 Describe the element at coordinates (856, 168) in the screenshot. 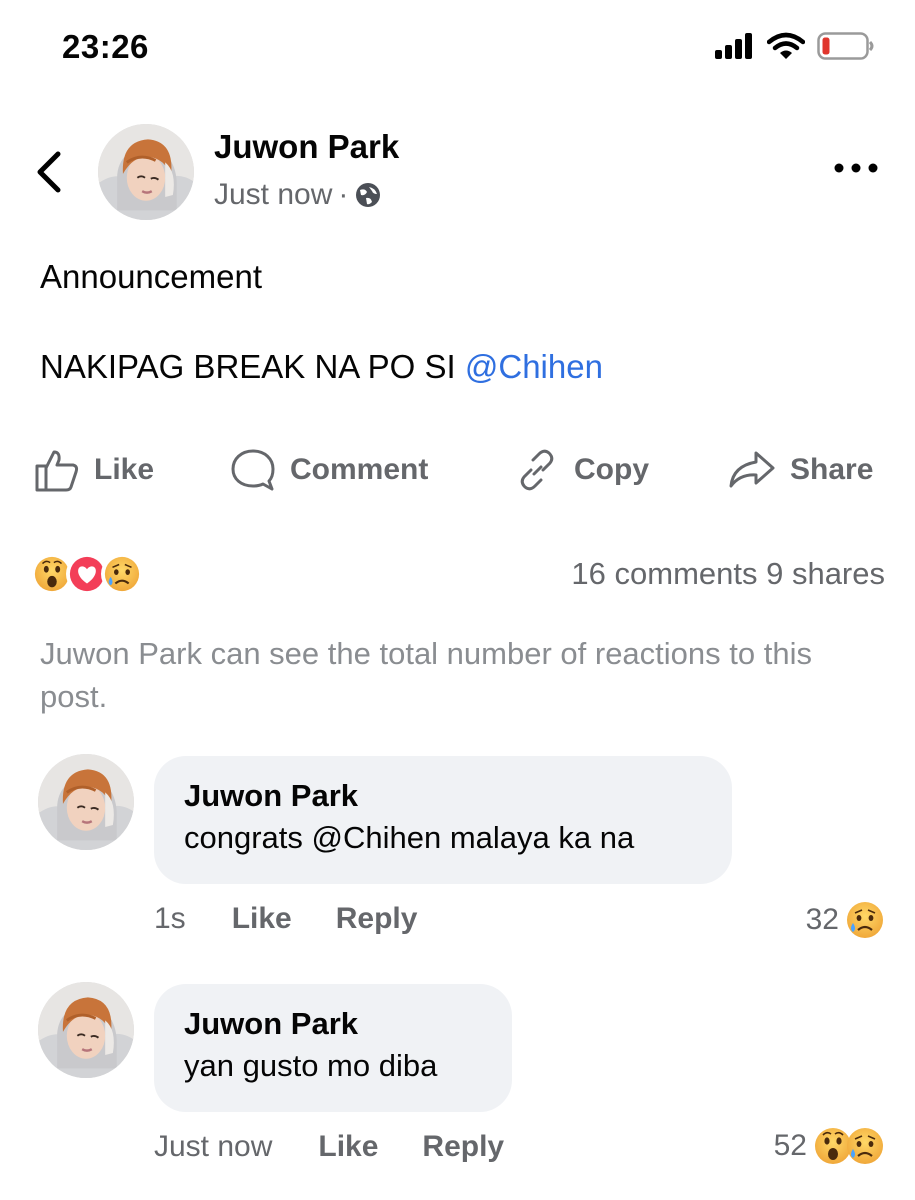

I see `more-options-icon` at that location.